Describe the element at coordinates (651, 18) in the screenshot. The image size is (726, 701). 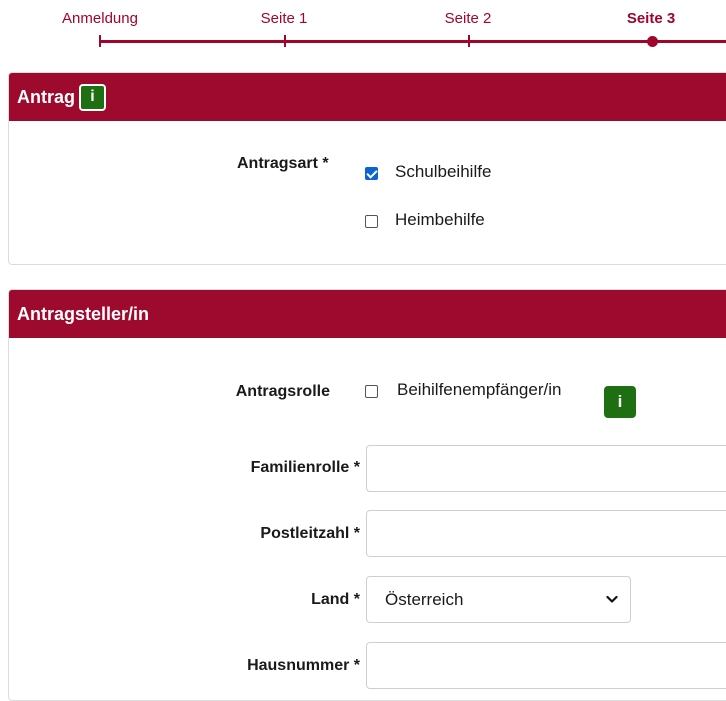
I see `step-seite-3: Seite 3` at that location.